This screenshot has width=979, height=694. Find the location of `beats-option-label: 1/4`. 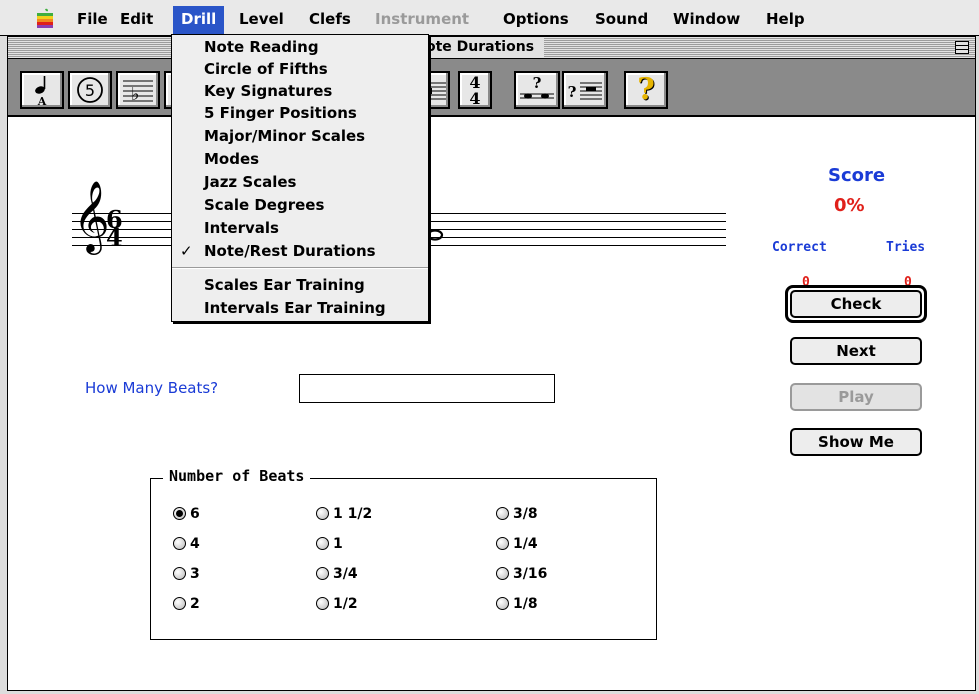

beats-option-label: 1/4 is located at coordinates (525, 544).